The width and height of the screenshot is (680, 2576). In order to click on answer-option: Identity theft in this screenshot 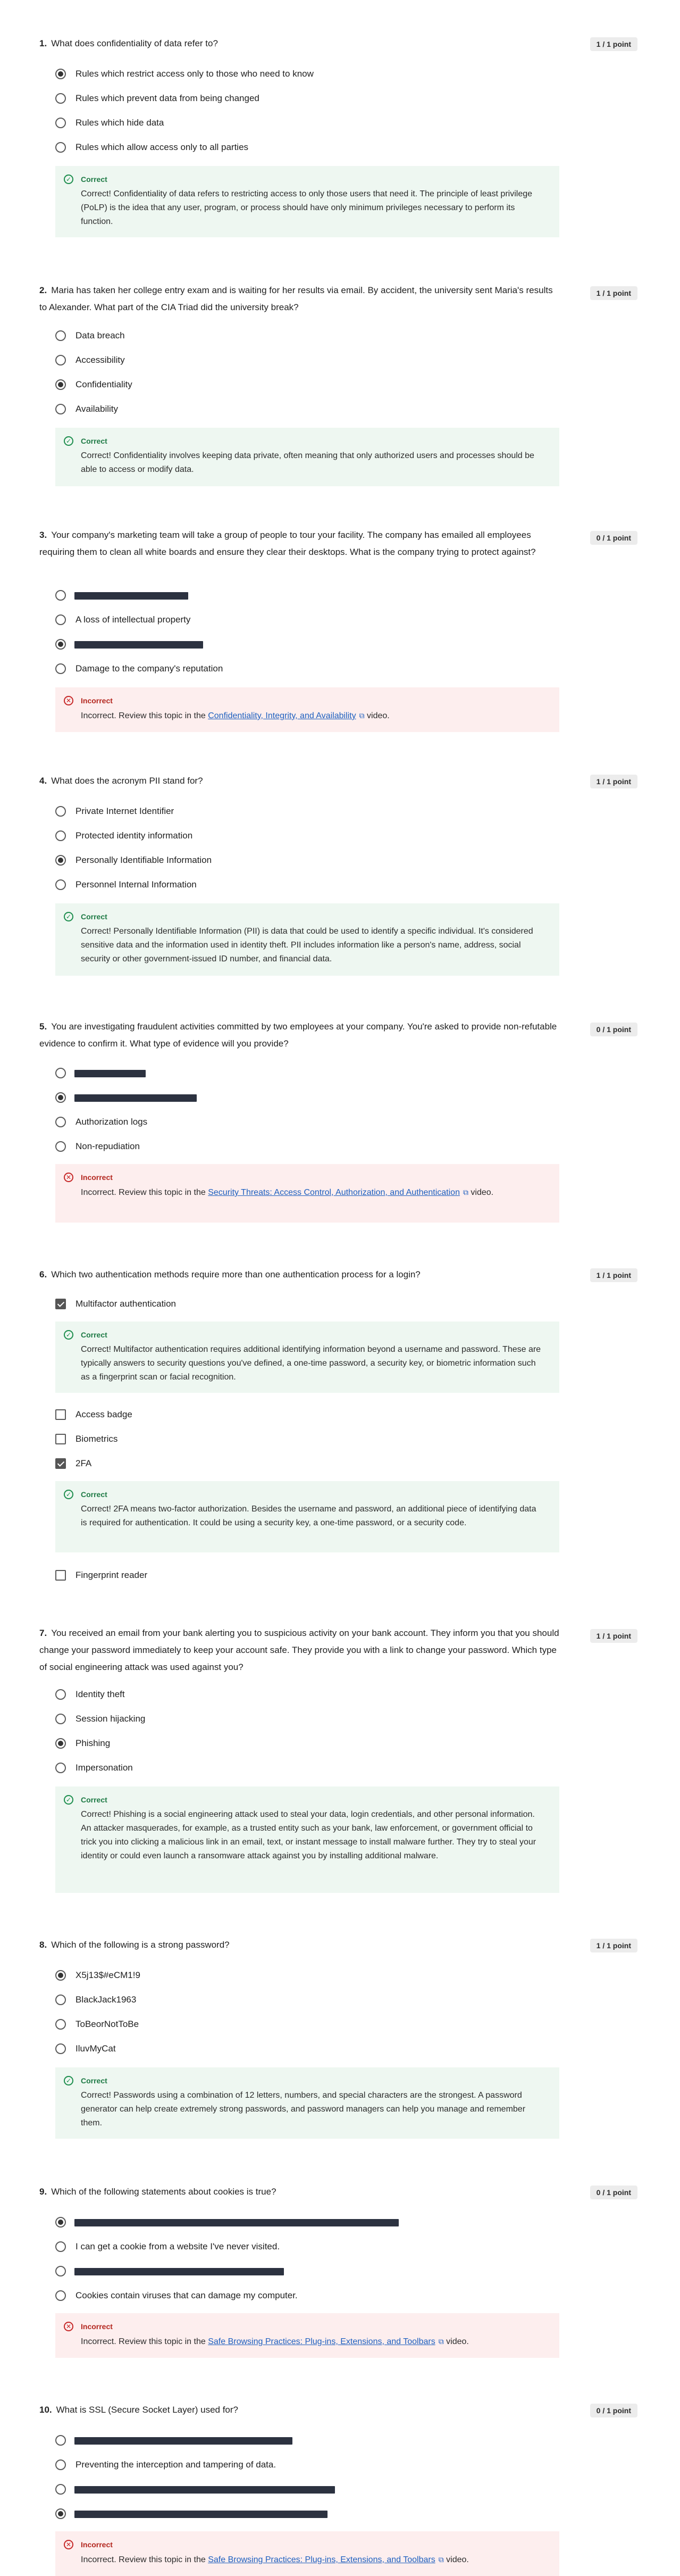, I will do `click(294, 1696)`.